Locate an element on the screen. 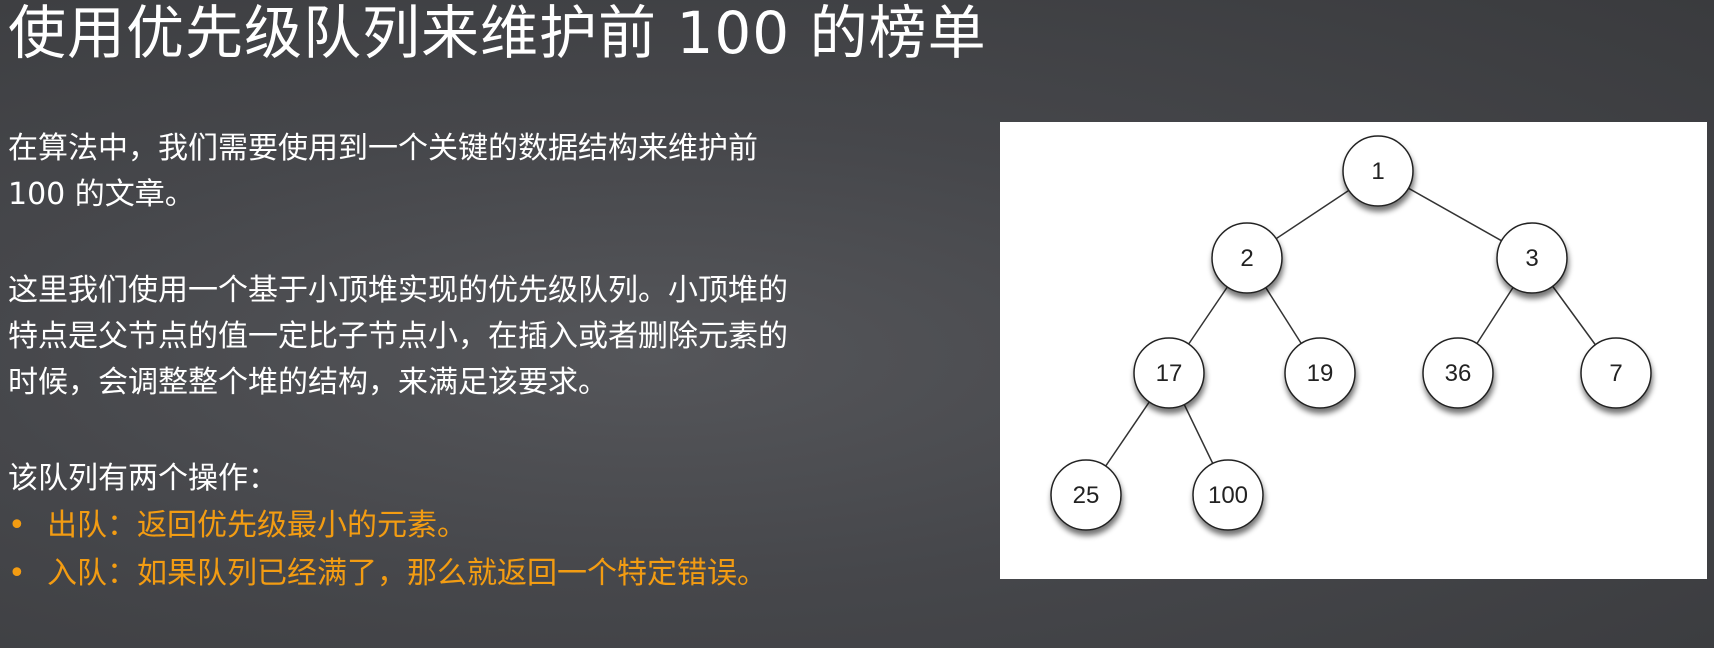 Image resolution: width=1714 pixels, height=648 pixels. bullet-text: 出队：返回优先级最小的元素。 is located at coordinates (257, 525).